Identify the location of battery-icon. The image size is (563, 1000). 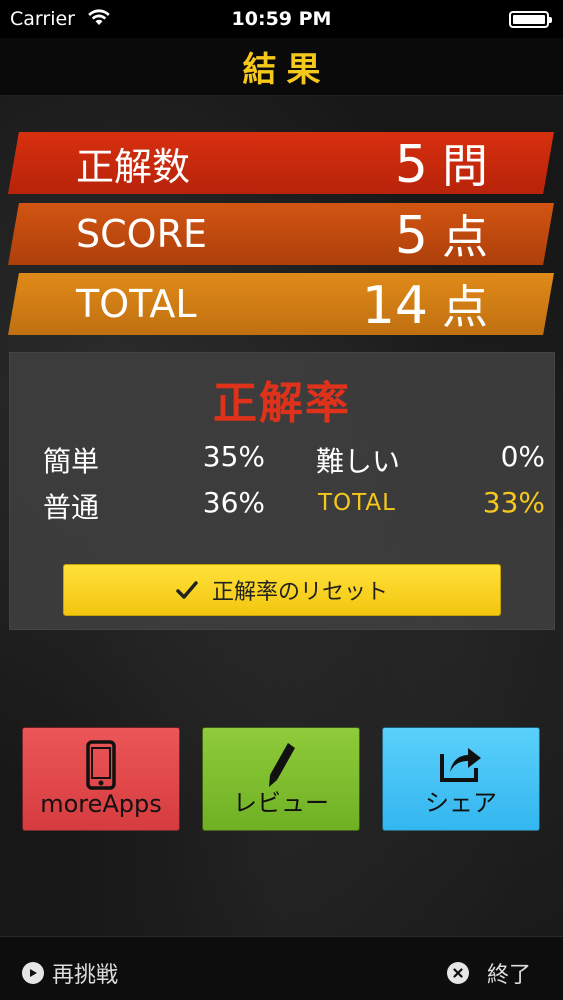
(530, 19).